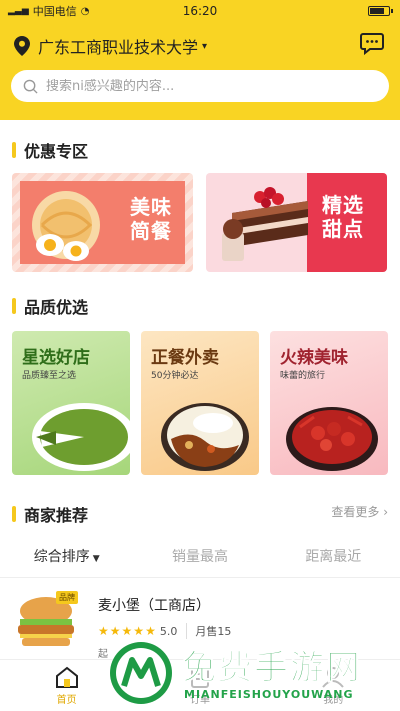  What do you see at coordinates (314, 358) in the screenshot?
I see `quality-card-title: 火辣美味` at bounding box center [314, 358].